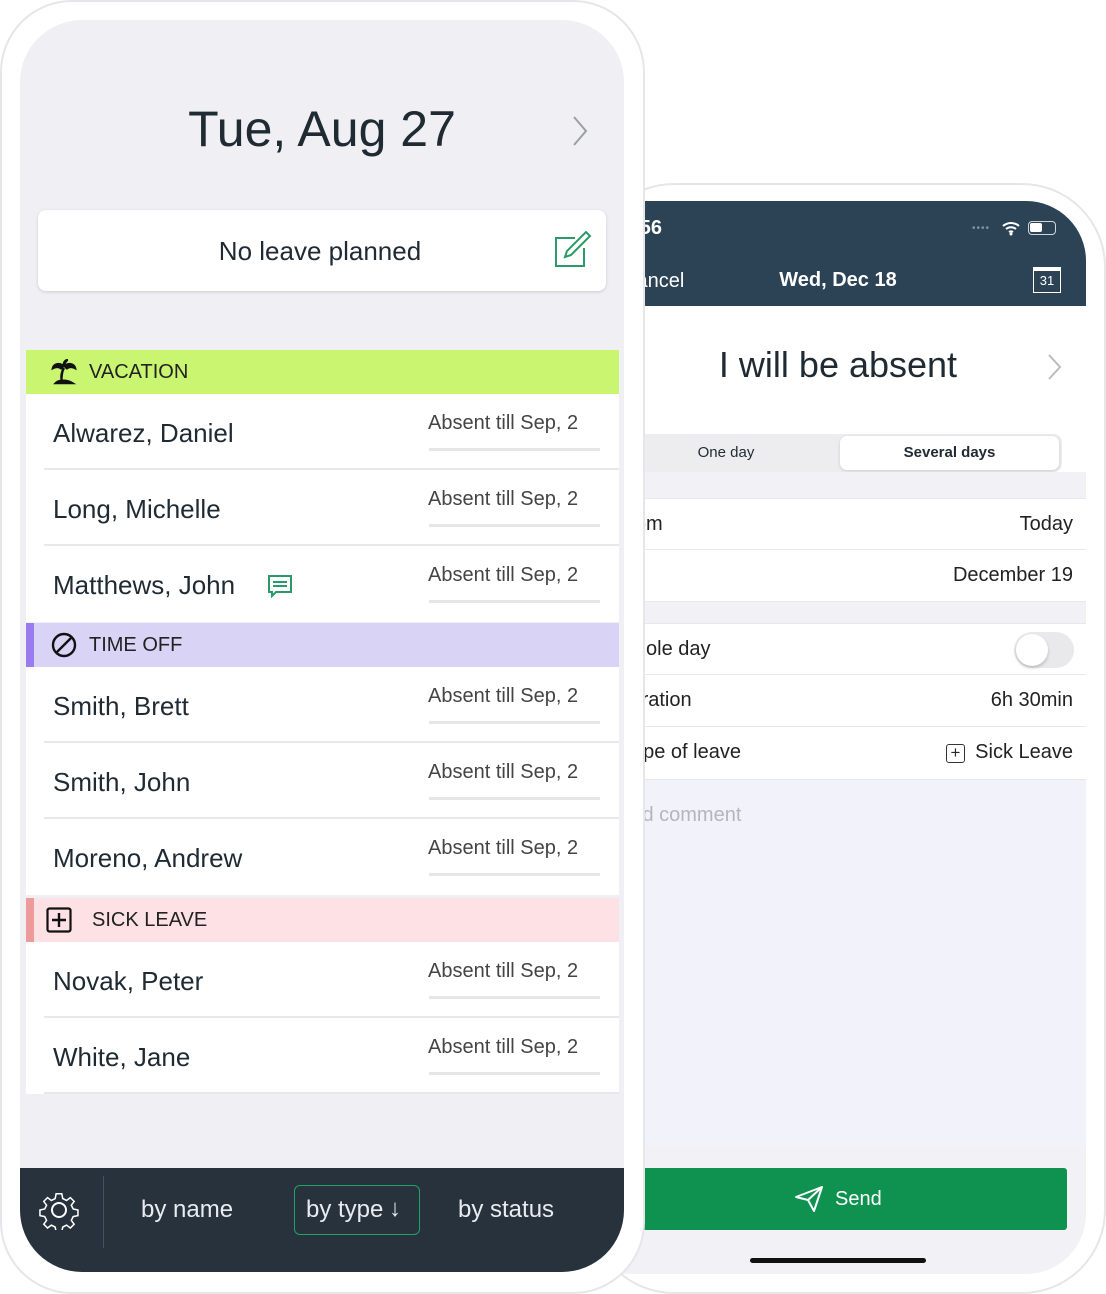  Describe the element at coordinates (858, 1199) in the screenshot. I see `send-label: Send` at that location.